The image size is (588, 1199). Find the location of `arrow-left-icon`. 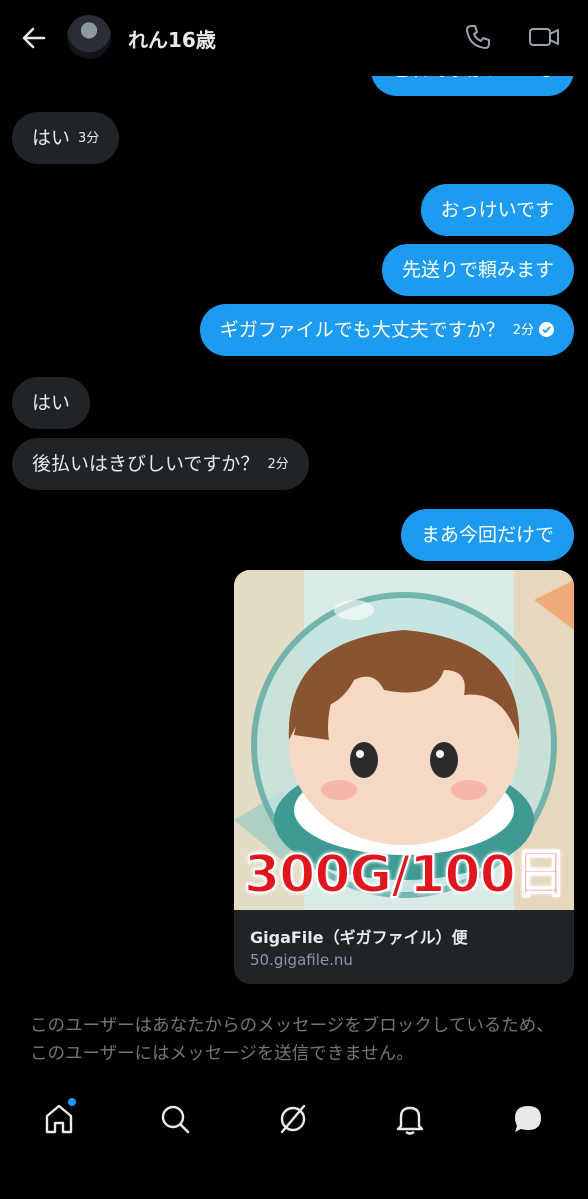

arrow-left-icon is located at coordinates (34, 38).